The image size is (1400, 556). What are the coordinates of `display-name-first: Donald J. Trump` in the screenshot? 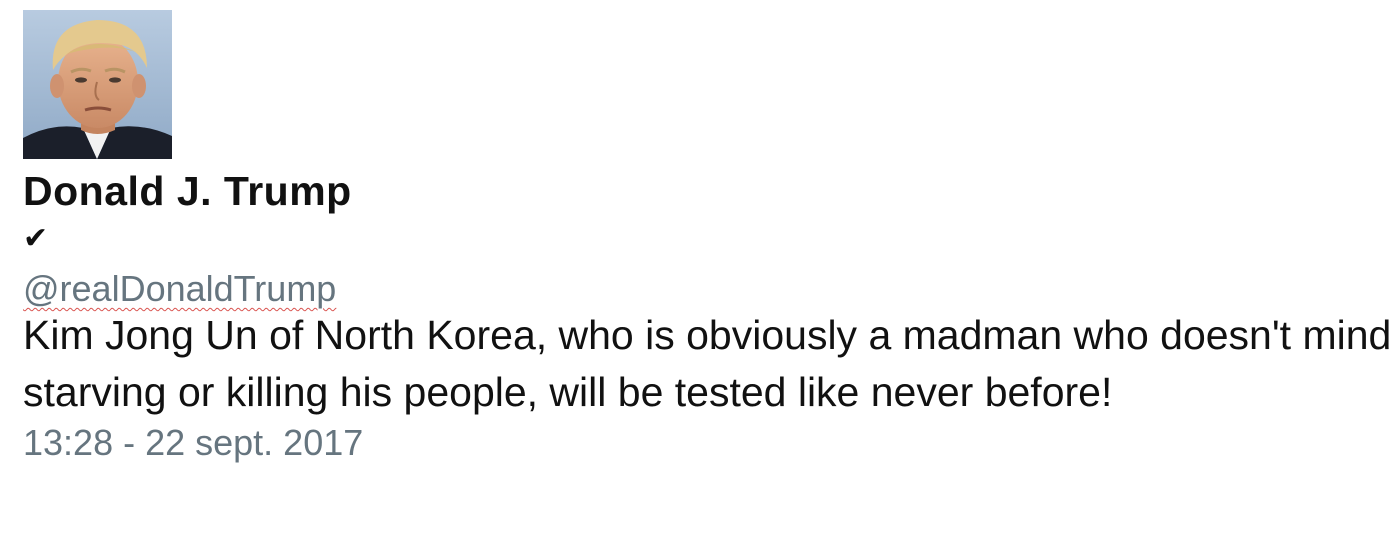 It's located at (187, 191).